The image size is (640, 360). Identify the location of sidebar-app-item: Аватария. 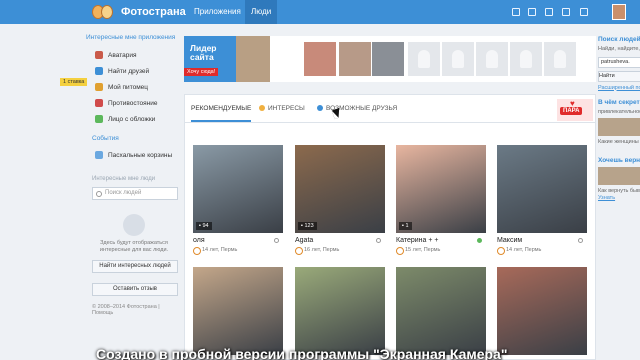
(134, 55).